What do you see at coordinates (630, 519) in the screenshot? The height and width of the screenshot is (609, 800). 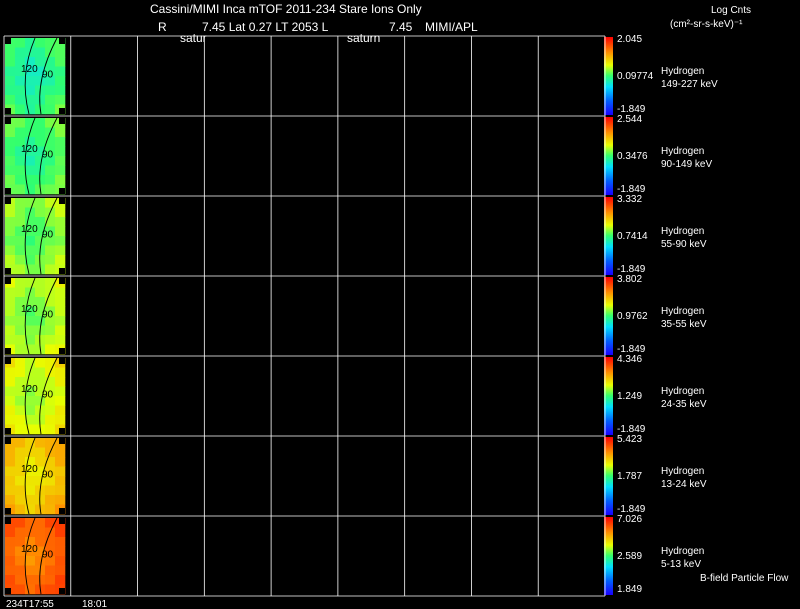 I see `panel-7-cbar-max: 7.026` at bounding box center [630, 519].